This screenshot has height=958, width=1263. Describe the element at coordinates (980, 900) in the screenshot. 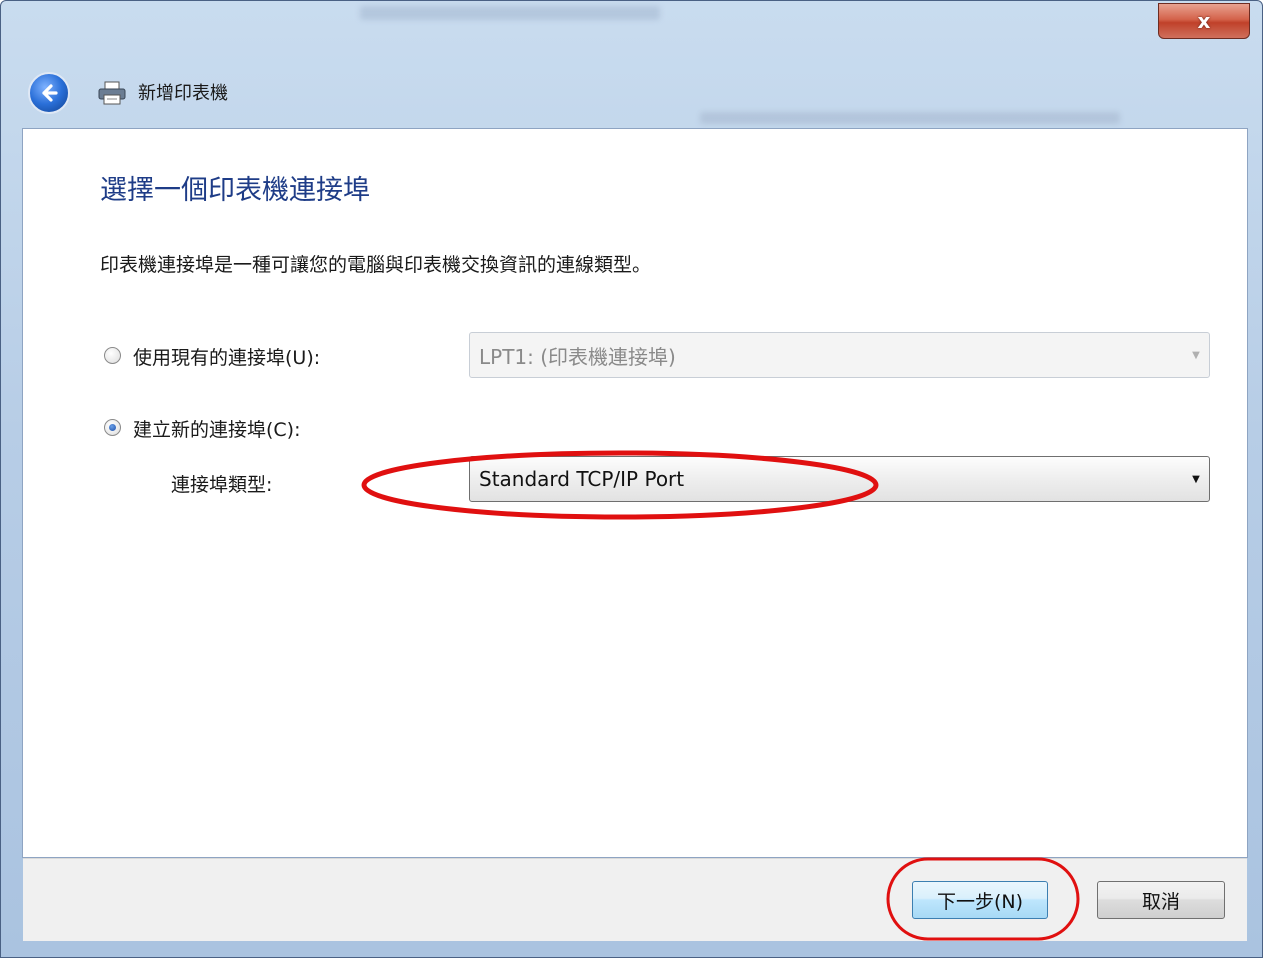

I see `next-button: 下一步(N)` at that location.